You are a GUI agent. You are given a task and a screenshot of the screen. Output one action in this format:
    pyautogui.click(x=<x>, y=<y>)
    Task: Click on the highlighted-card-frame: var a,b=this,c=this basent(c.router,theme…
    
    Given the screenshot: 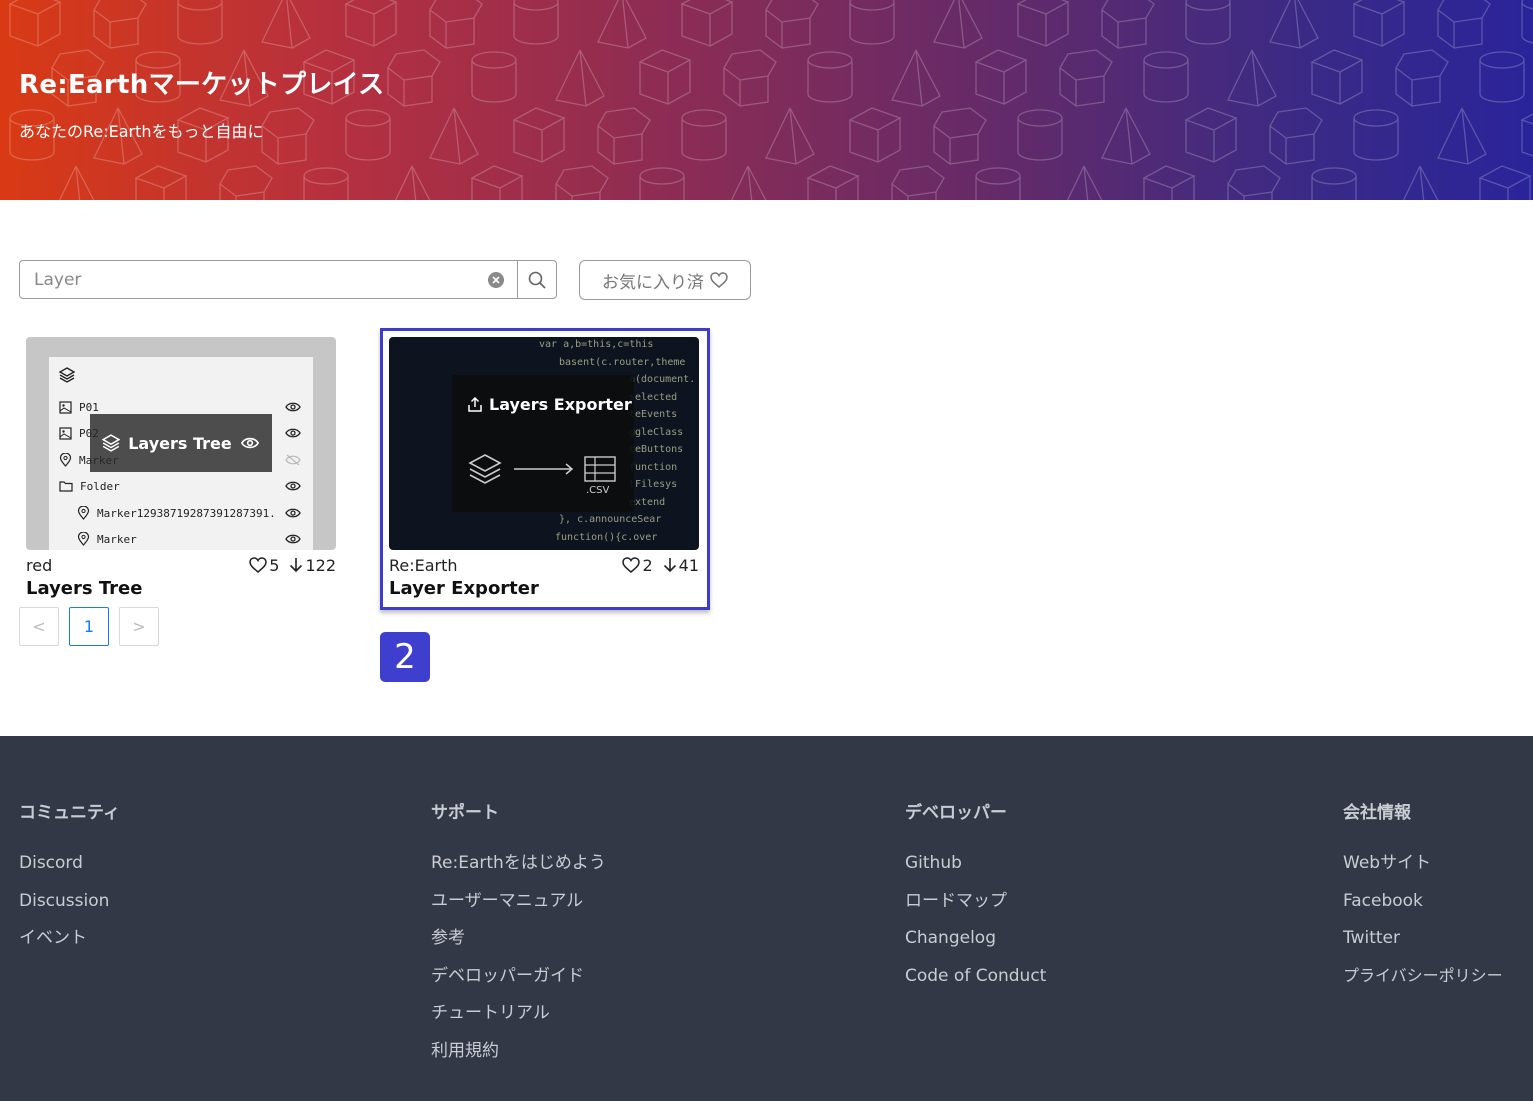 What is the action you would take?
    pyautogui.click(x=545, y=469)
    